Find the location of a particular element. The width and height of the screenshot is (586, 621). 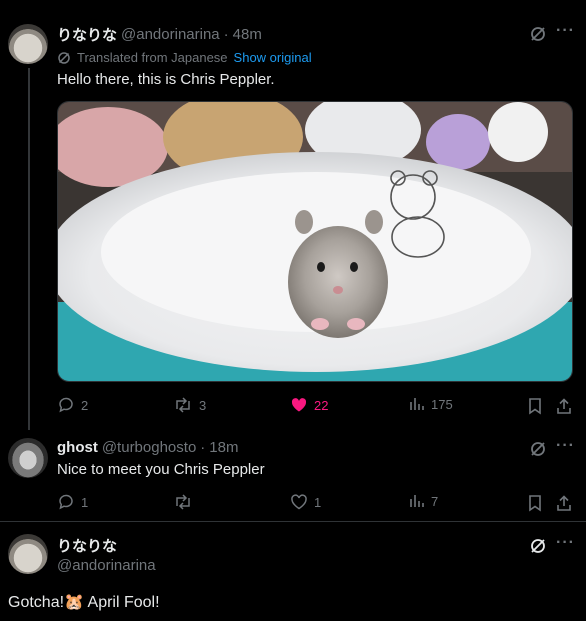

hamster-emoji-icon: 🐹 is located at coordinates (74, 602).